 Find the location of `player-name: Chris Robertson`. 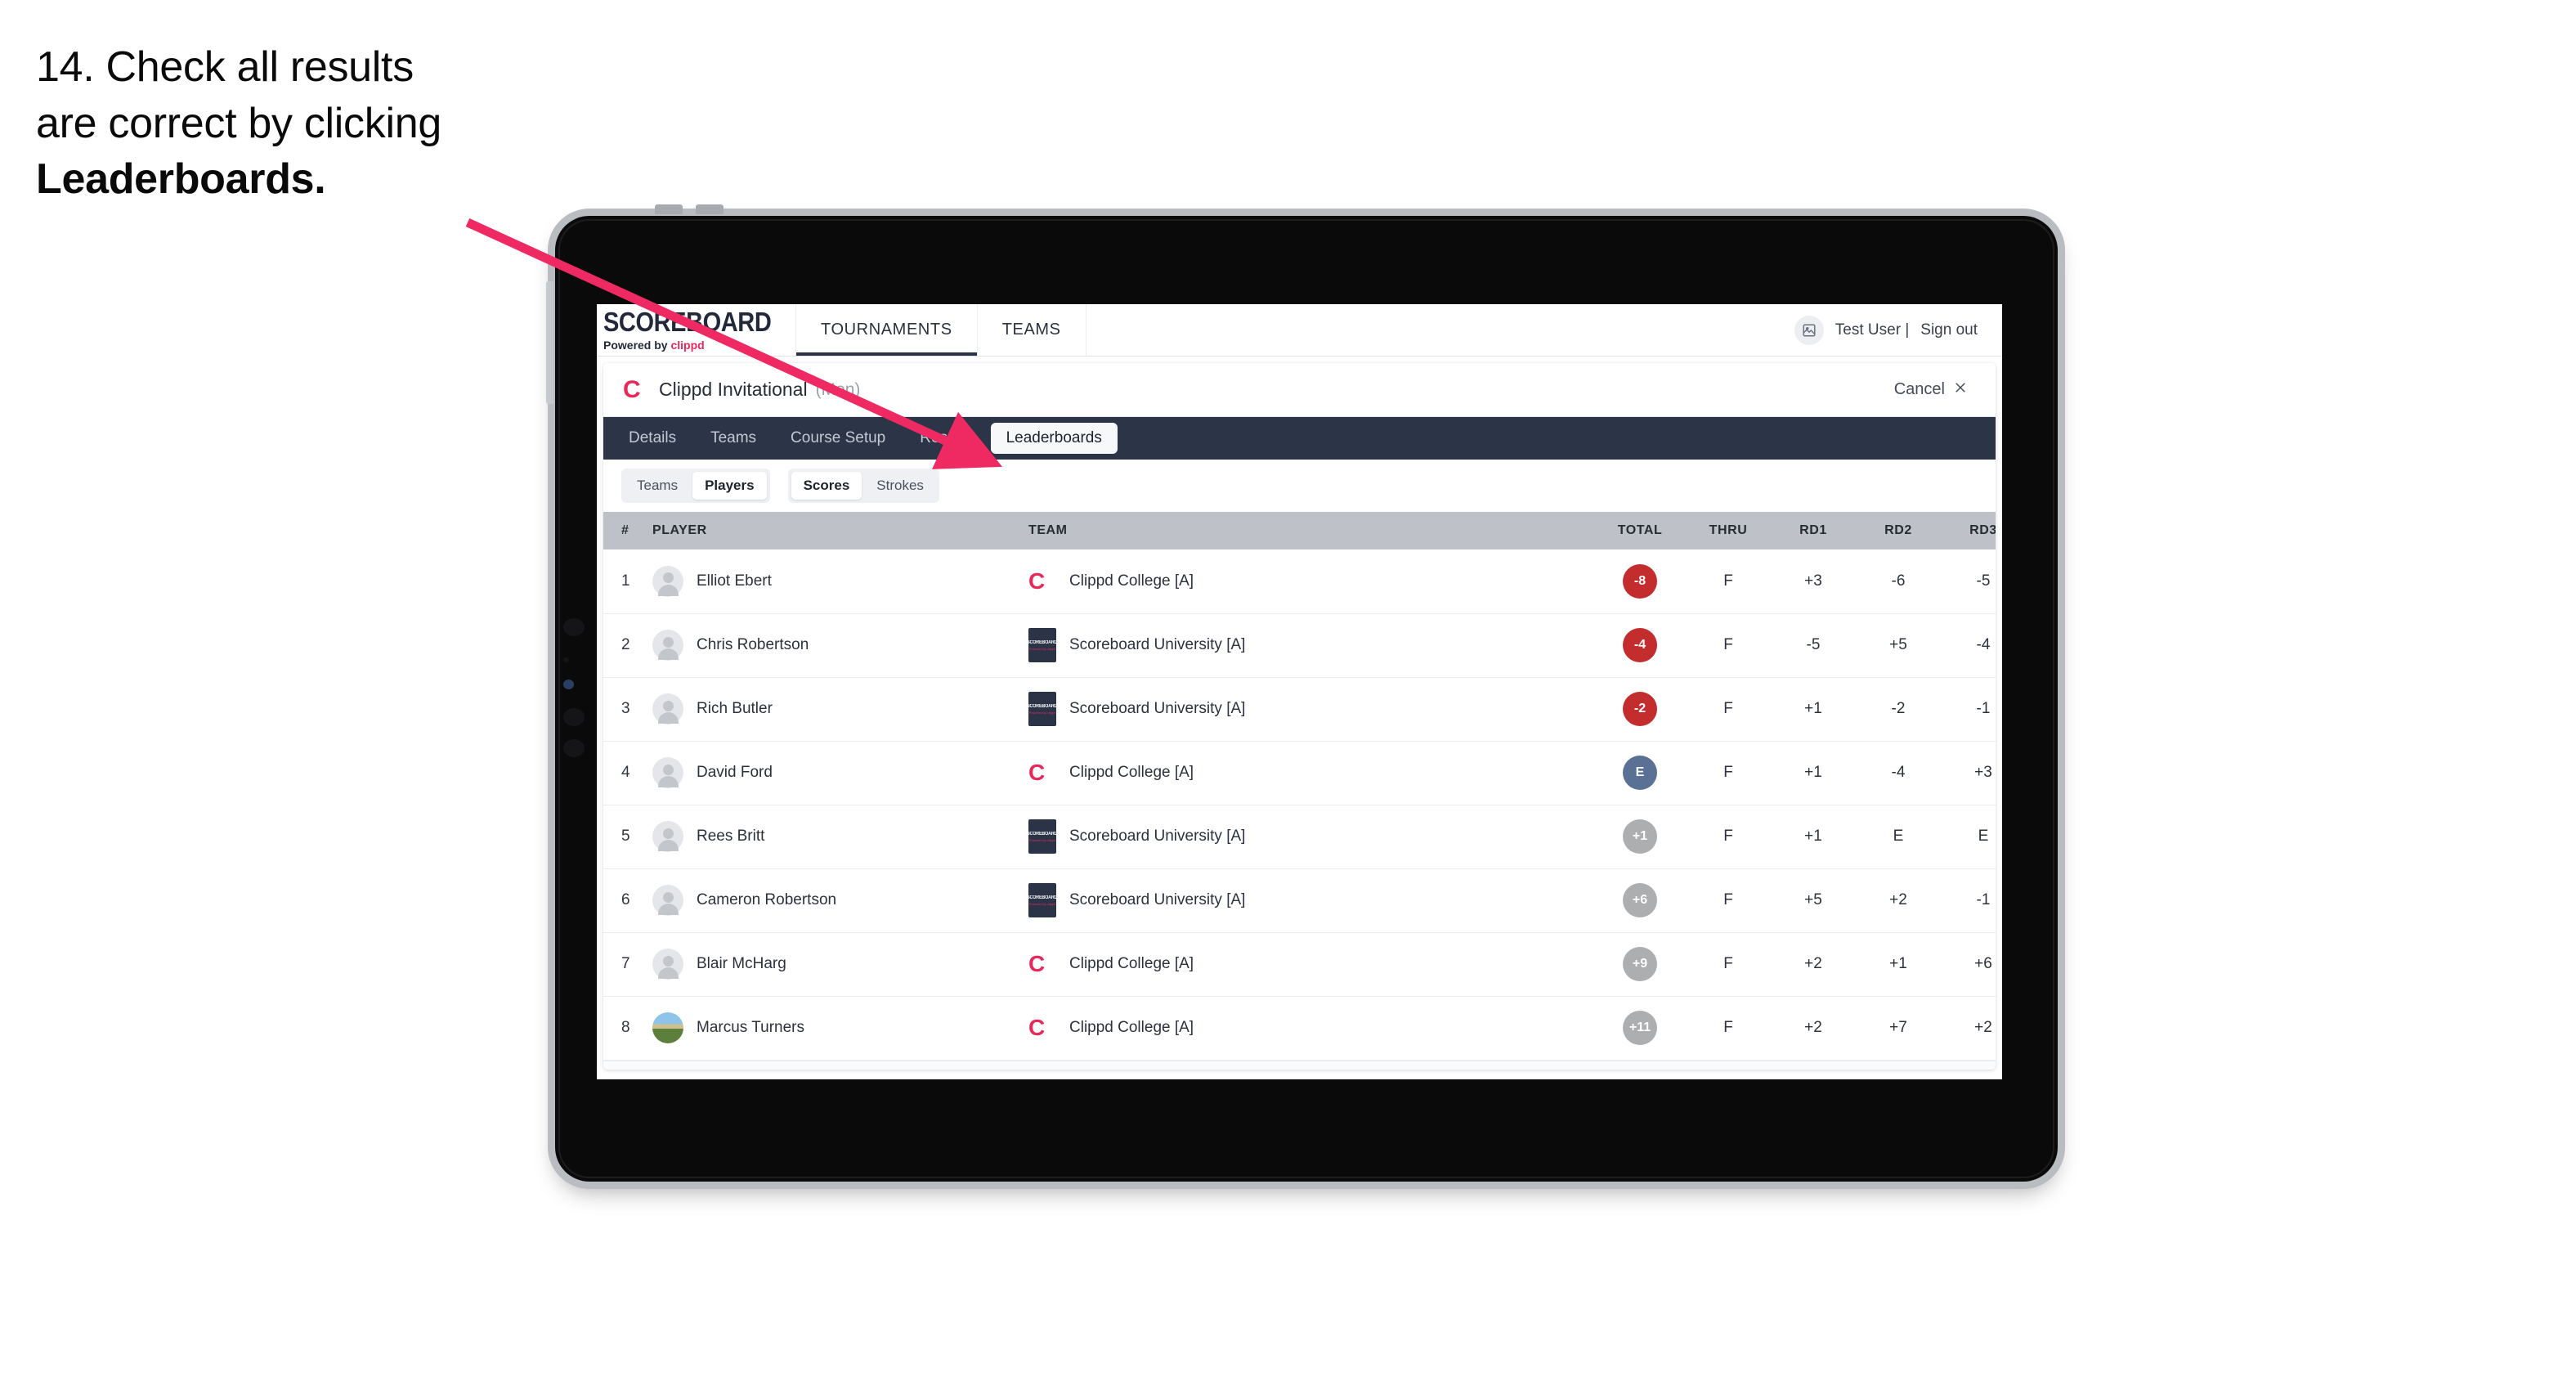

player-name: Chris Robertson is located at coordinates (753, 644).